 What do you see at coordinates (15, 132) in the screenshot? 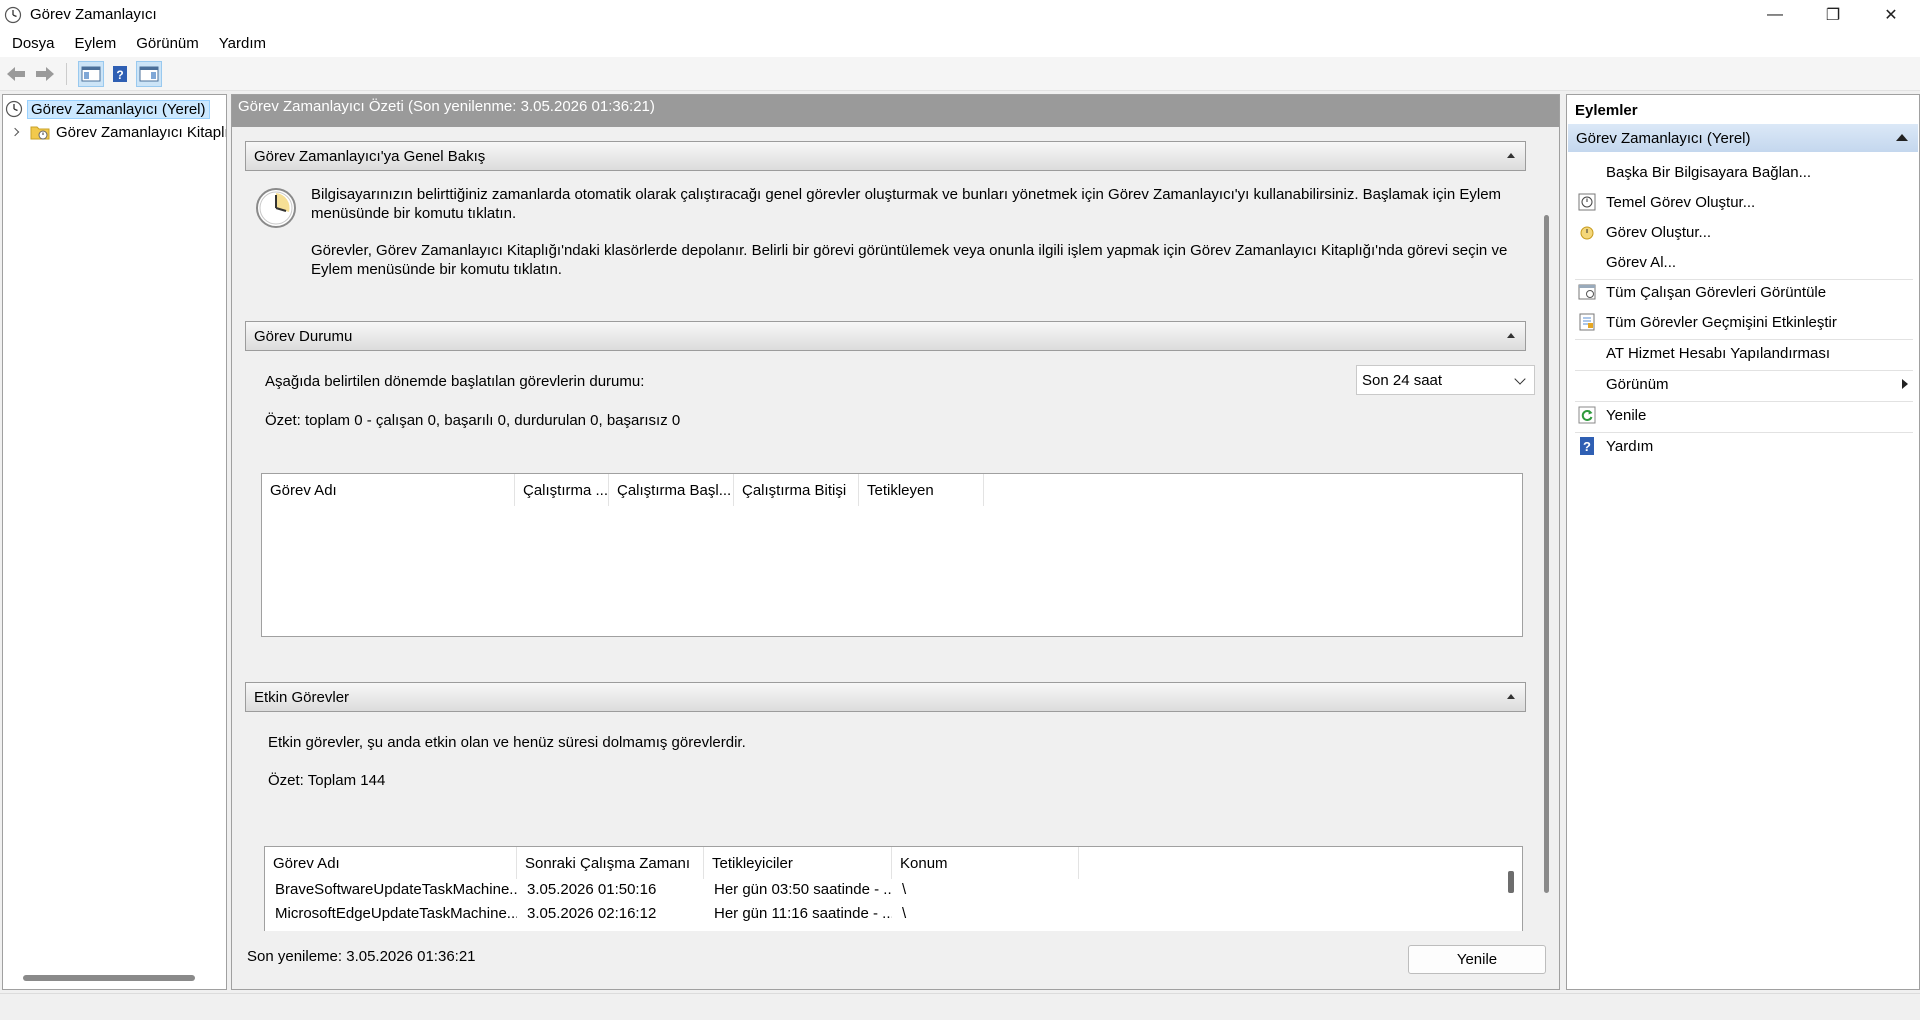
I see `chevron-right-icon` at bounding box center [15, 132].